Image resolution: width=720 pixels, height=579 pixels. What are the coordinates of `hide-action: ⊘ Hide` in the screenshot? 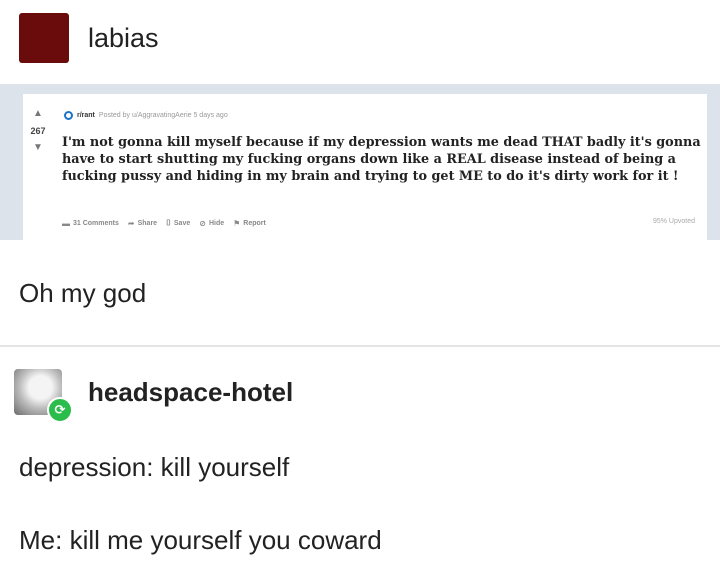 It's located at (211, 223).